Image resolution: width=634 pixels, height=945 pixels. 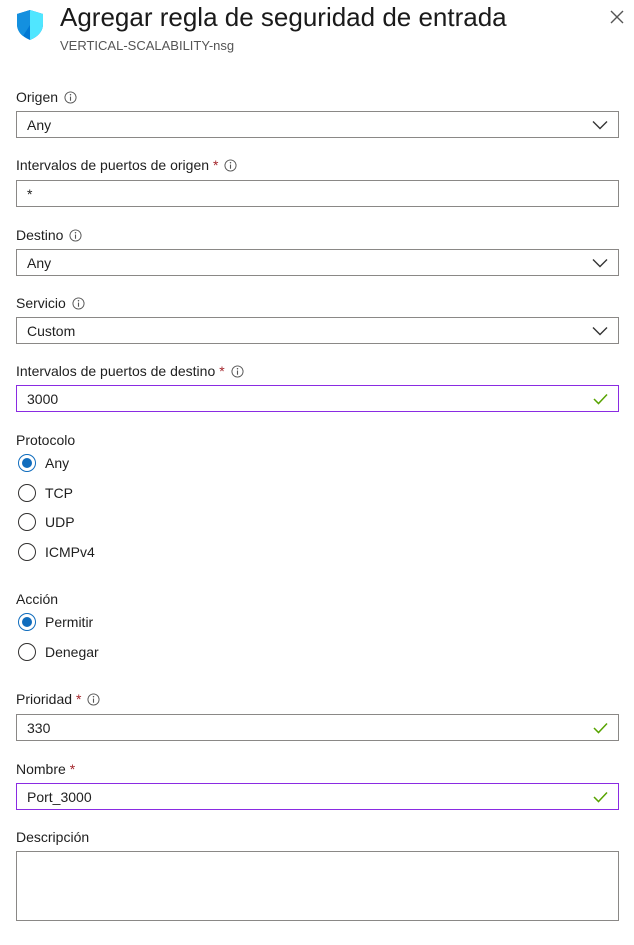 I want to click on shield-icon, so click(x=30, y=25).